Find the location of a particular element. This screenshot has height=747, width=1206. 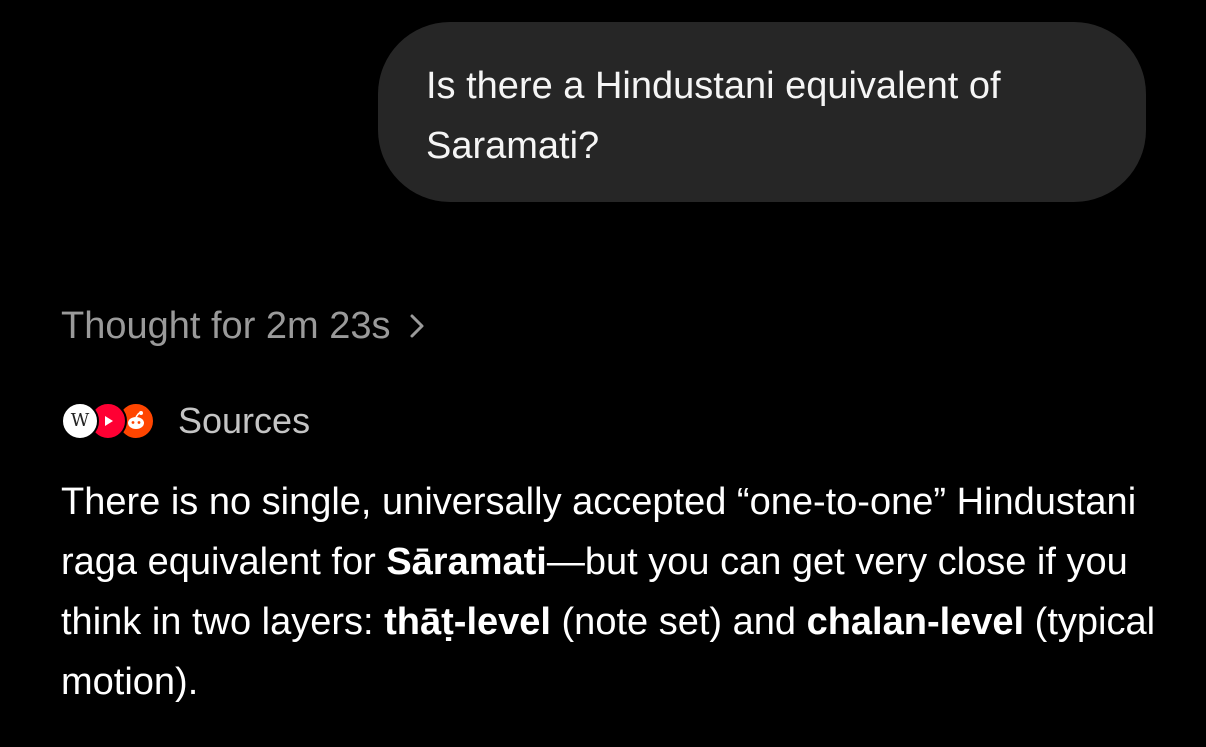

thought-toggle: Thought for 2m 23s is located at coordinates (243, 326).